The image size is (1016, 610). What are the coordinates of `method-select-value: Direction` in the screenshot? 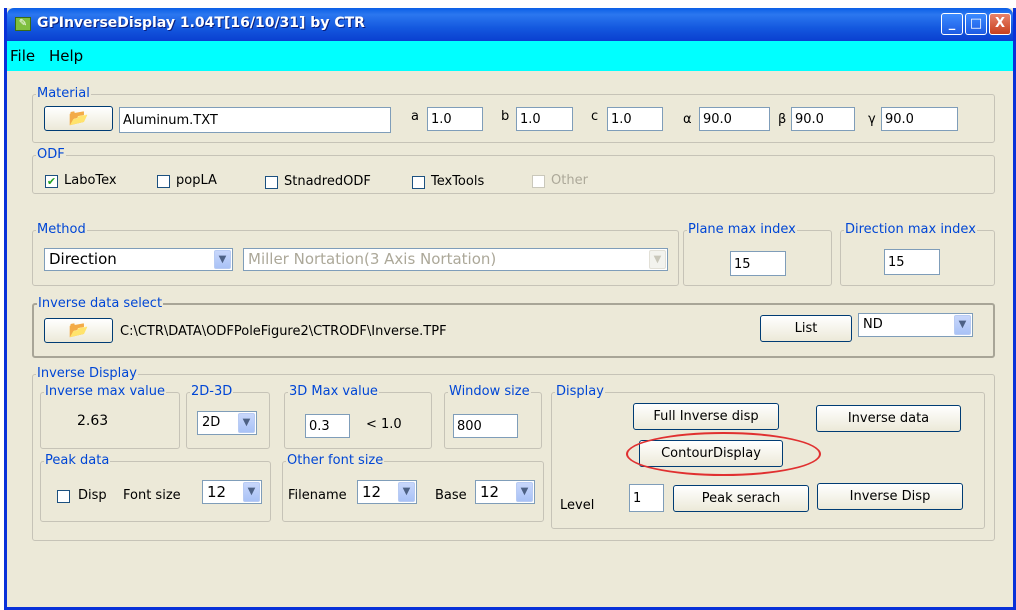 It's located at (83, 259).